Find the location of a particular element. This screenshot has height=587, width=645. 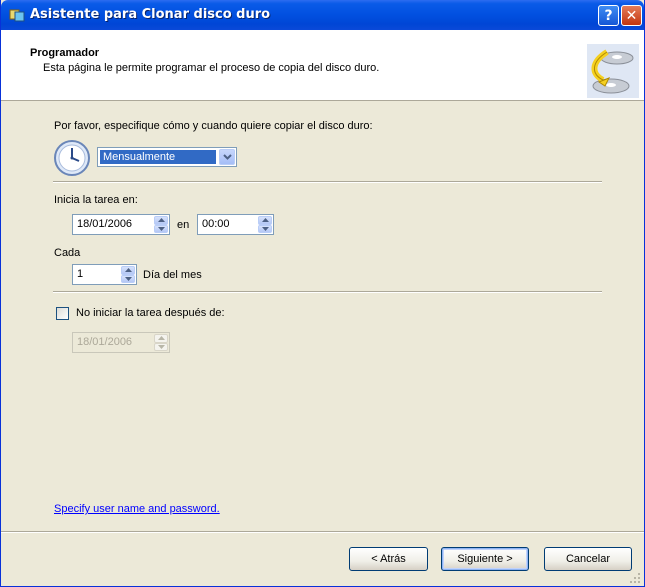

every-label: Cada is located at coordinates (67, 253).